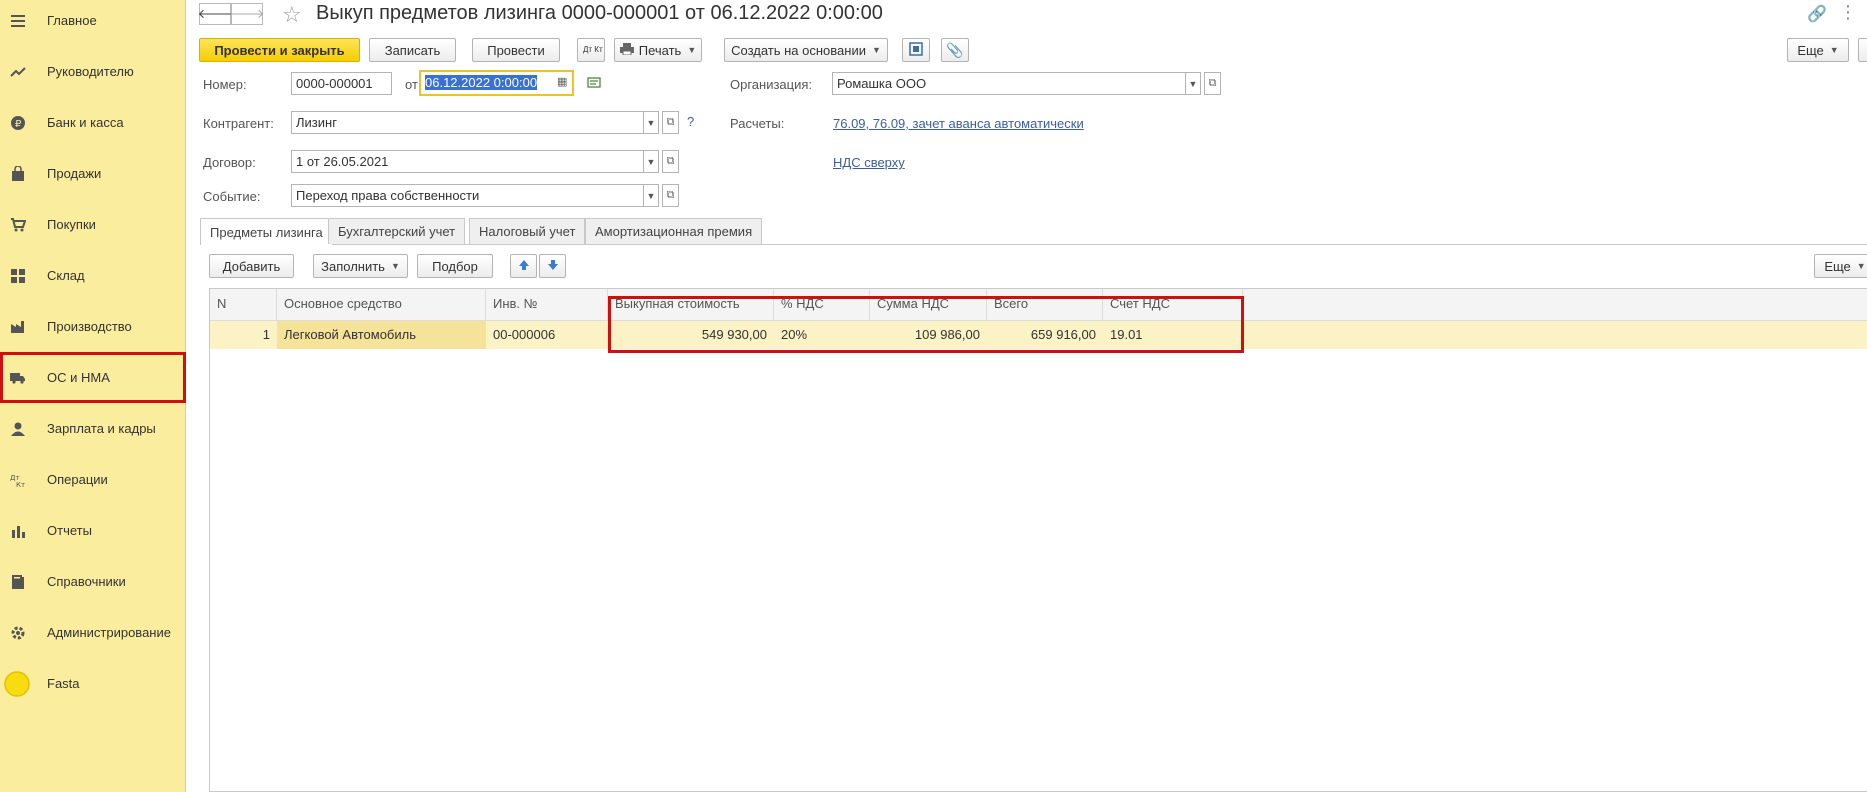  What do you see at coordinates (562, 81) in the screenshot?
I see `calendar-icon: ▦` at bounding box center [562, 81].